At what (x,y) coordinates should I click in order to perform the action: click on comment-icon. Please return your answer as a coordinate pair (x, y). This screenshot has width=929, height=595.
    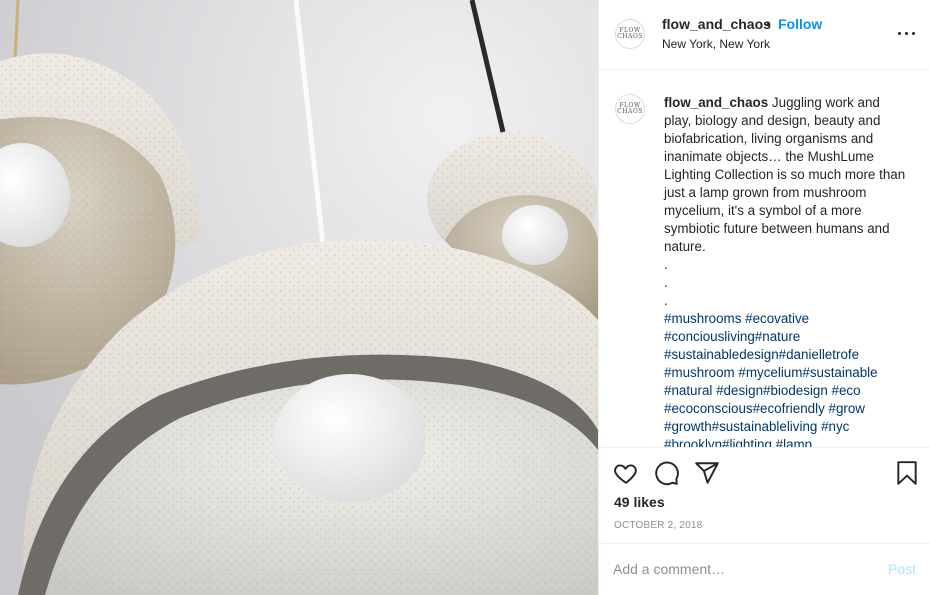
    Looking at the image, I should click on (667, 473).